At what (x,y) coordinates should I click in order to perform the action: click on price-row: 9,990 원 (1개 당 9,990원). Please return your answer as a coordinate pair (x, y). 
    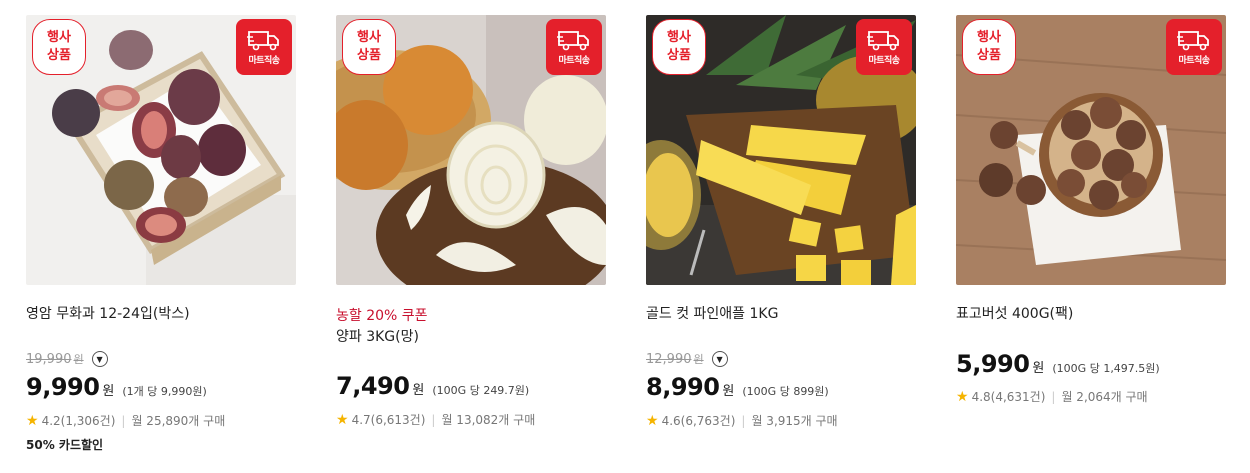
    Looking at the image, I should click on (116, 387).